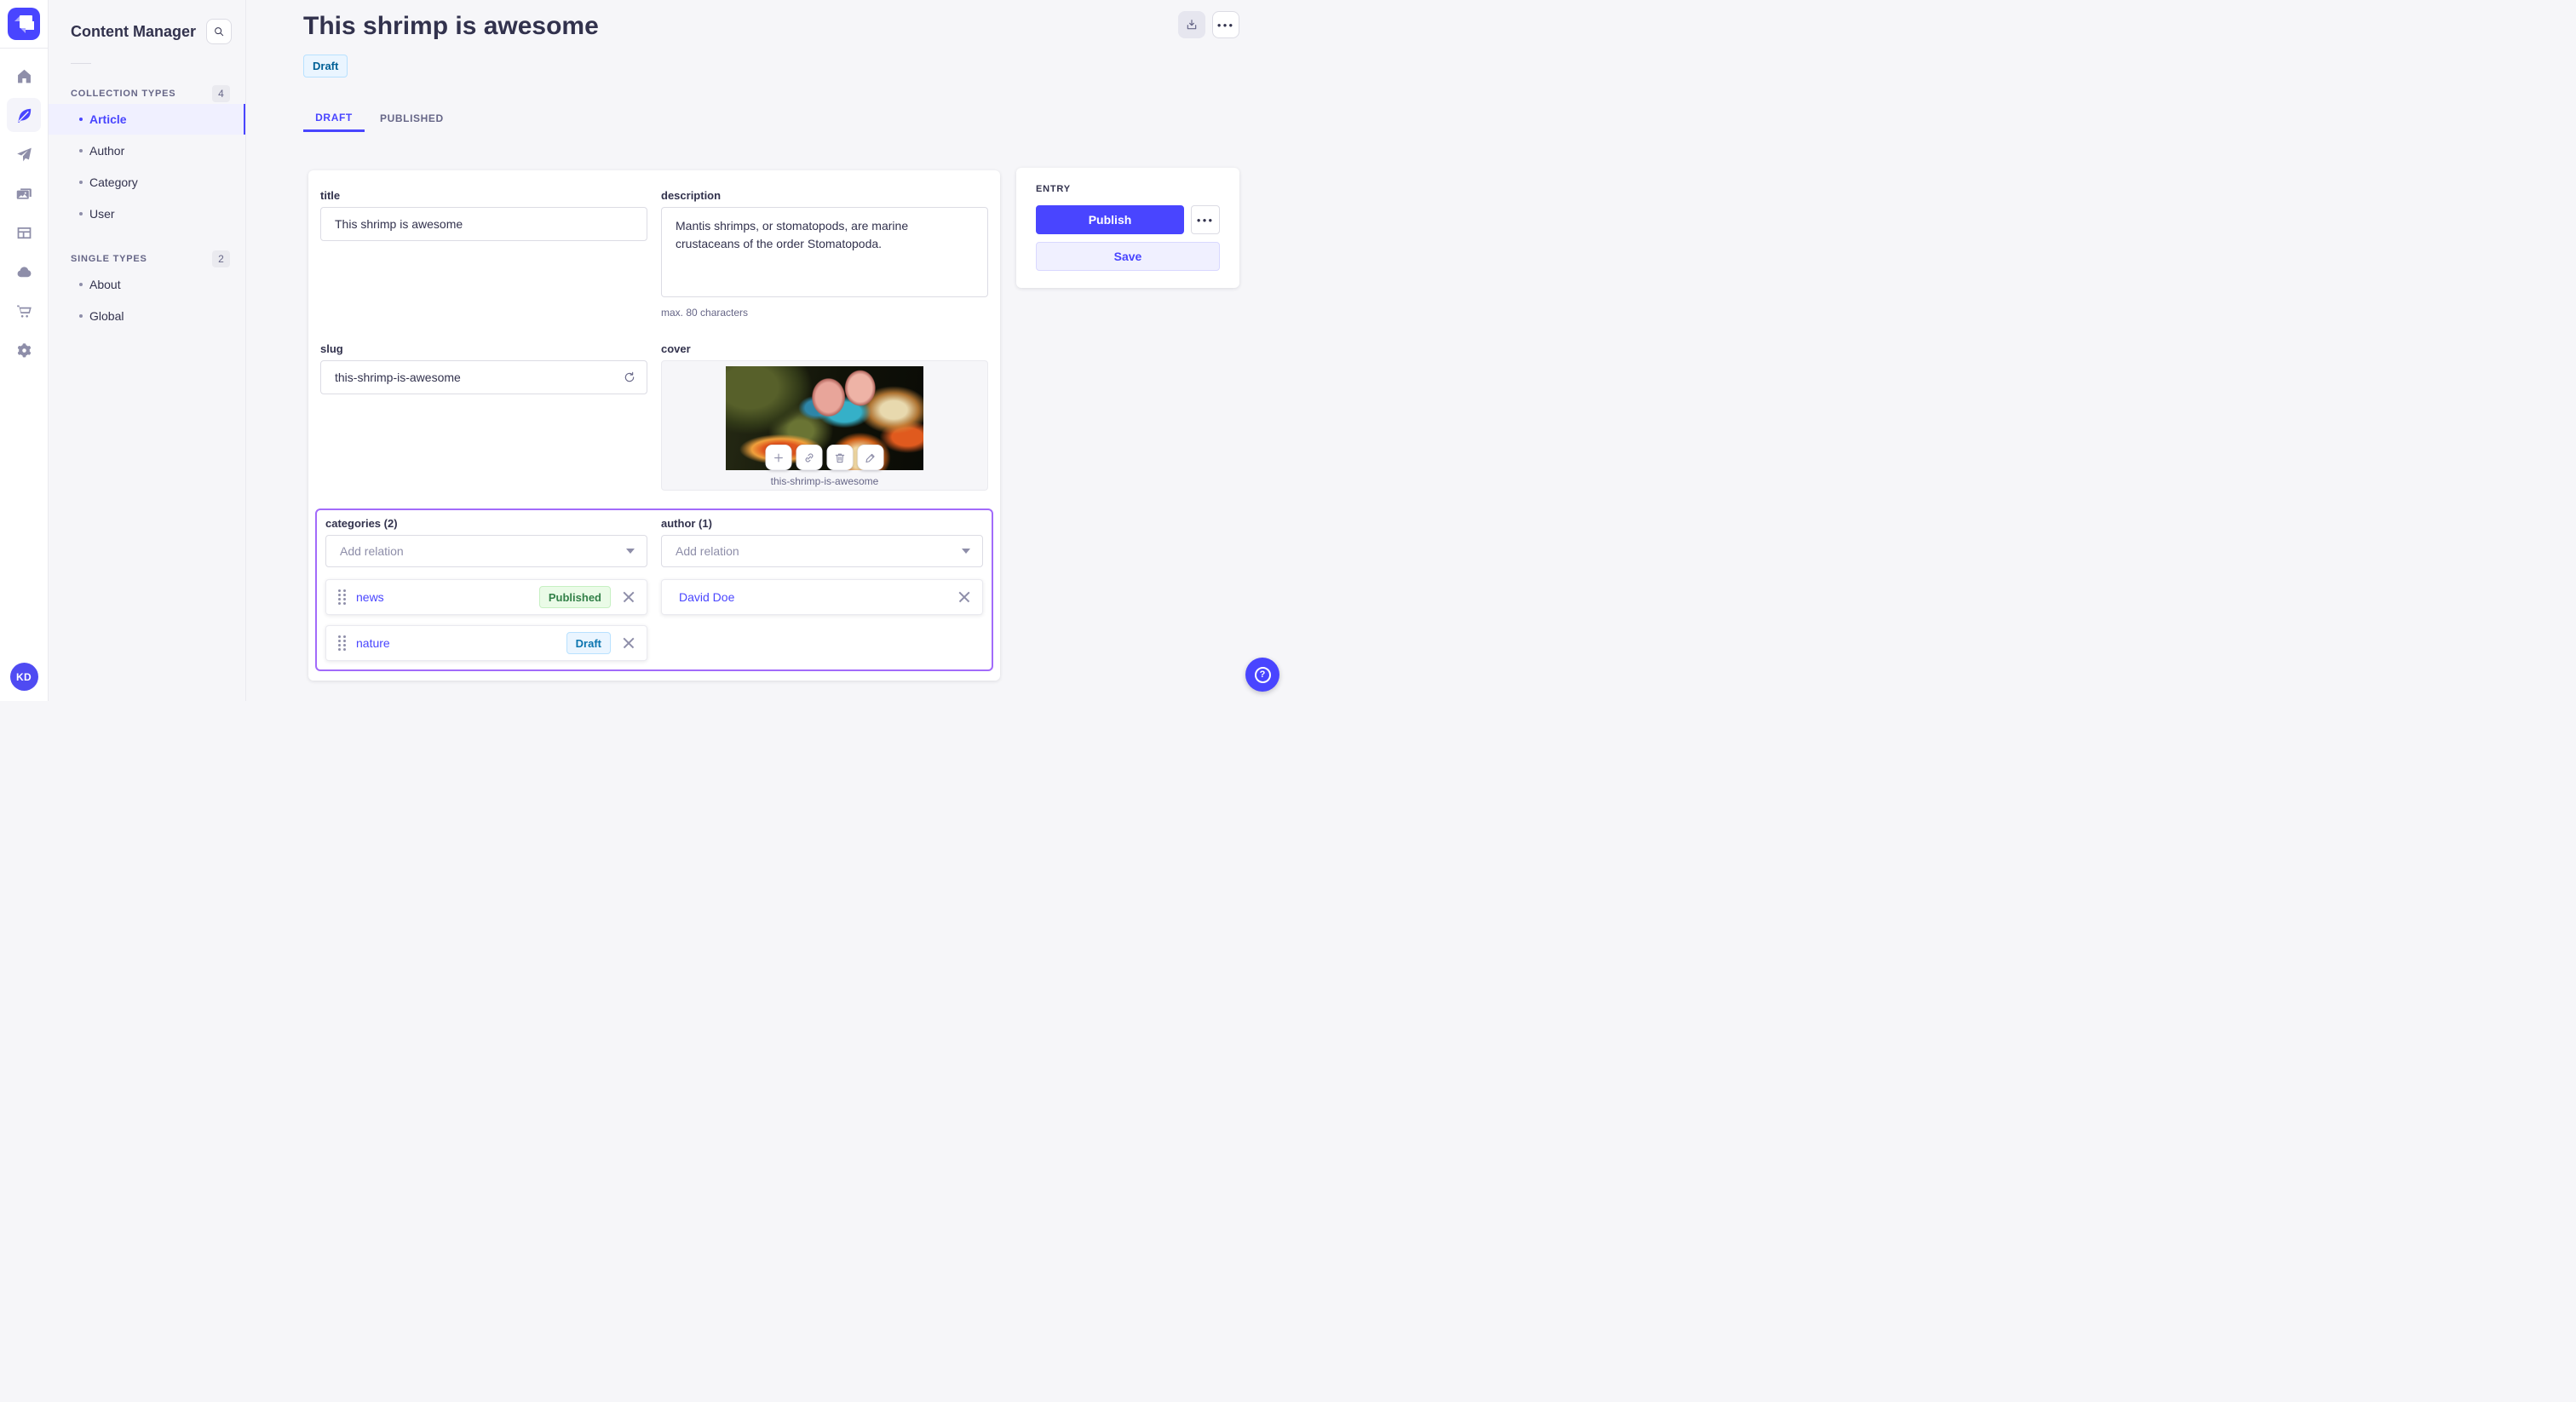 This screenshot has width=2576, height=1402. I want to click on slug-field: slug, so click(483, 368).